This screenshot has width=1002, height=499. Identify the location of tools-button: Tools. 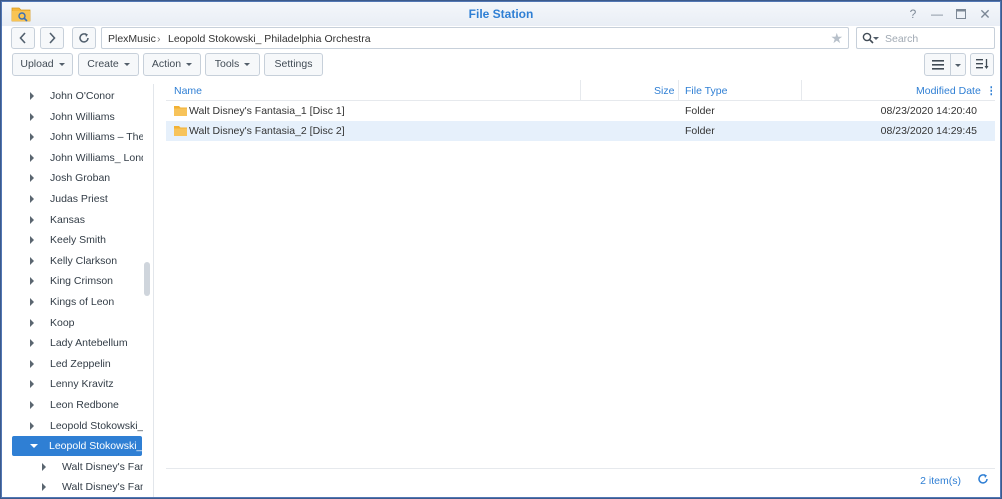
(232, 64).